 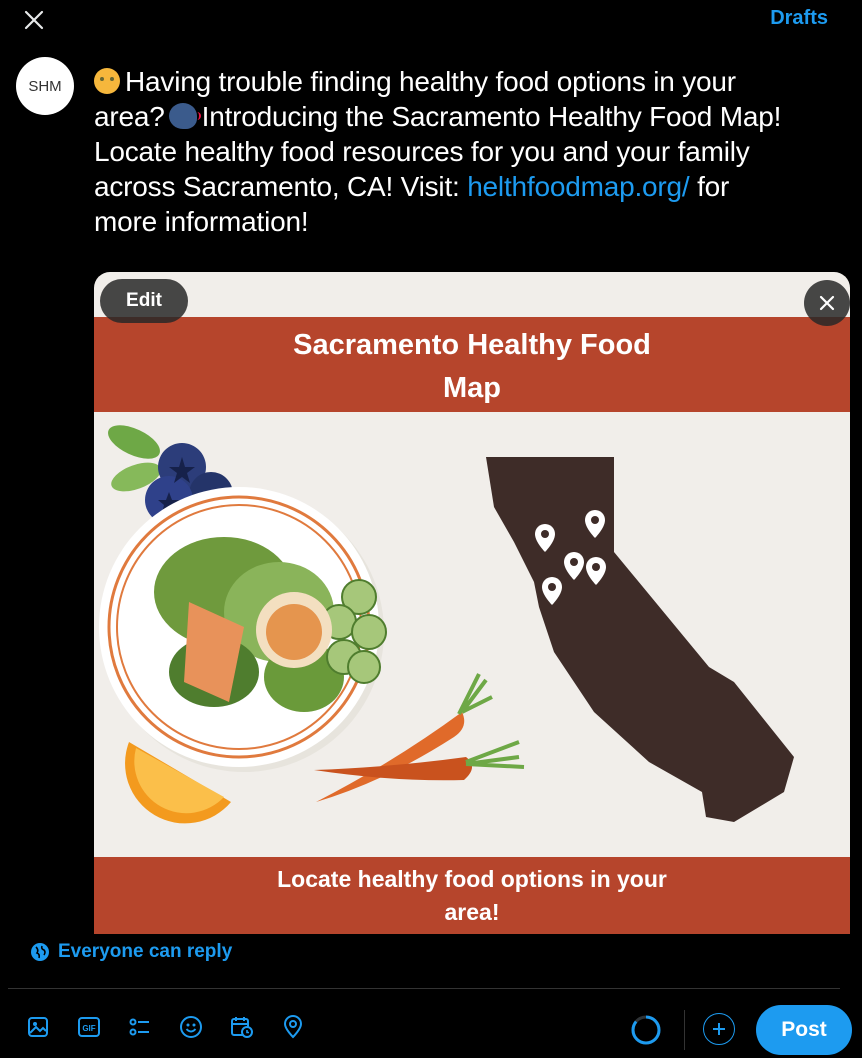 I want to click on globe-icon, so click(x=40, y=952).